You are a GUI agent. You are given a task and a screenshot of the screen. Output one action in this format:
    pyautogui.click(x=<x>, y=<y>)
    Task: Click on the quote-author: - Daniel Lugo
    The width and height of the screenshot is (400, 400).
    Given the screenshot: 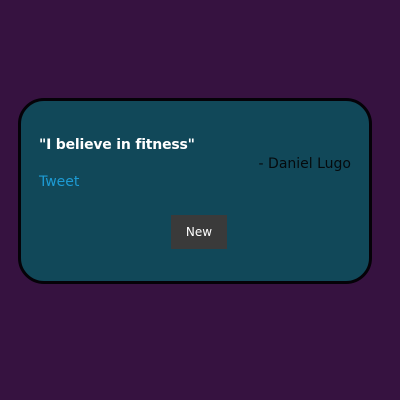 What is the action you would take?
    pyautogui.click(x=304, y=164)
    